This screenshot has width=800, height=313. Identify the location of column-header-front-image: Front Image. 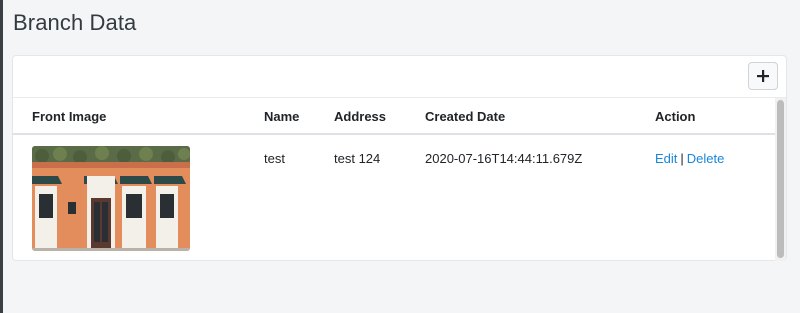
(69, 116).